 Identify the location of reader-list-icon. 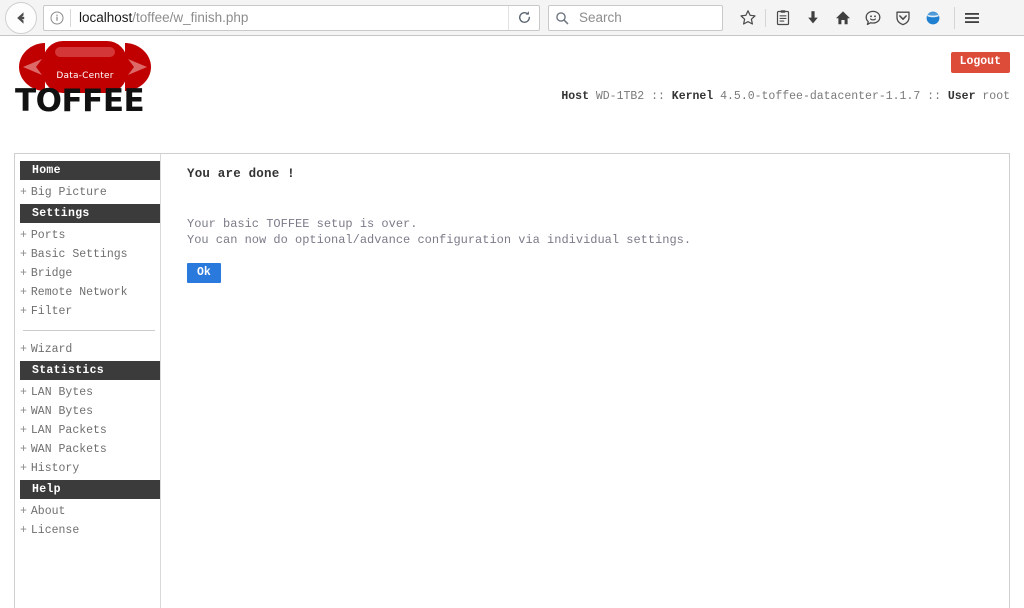
(783, 18).